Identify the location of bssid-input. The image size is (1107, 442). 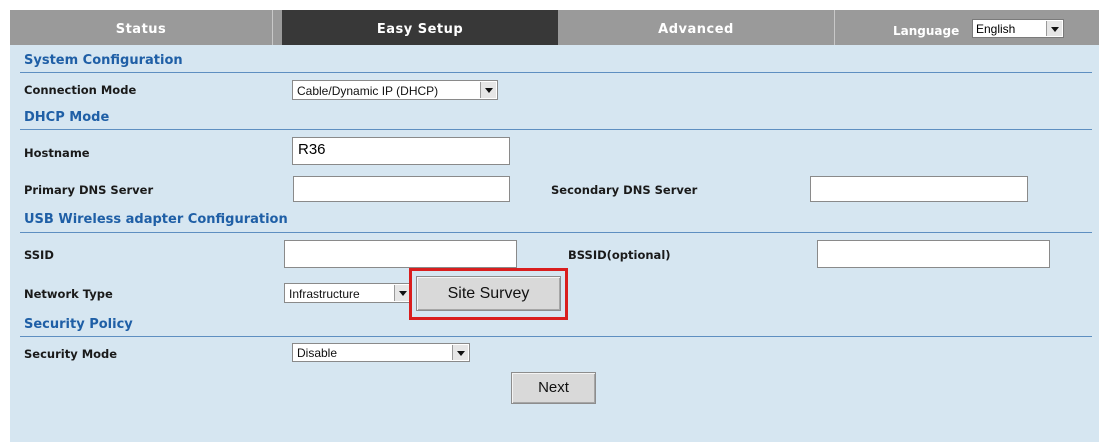
(933, 254).